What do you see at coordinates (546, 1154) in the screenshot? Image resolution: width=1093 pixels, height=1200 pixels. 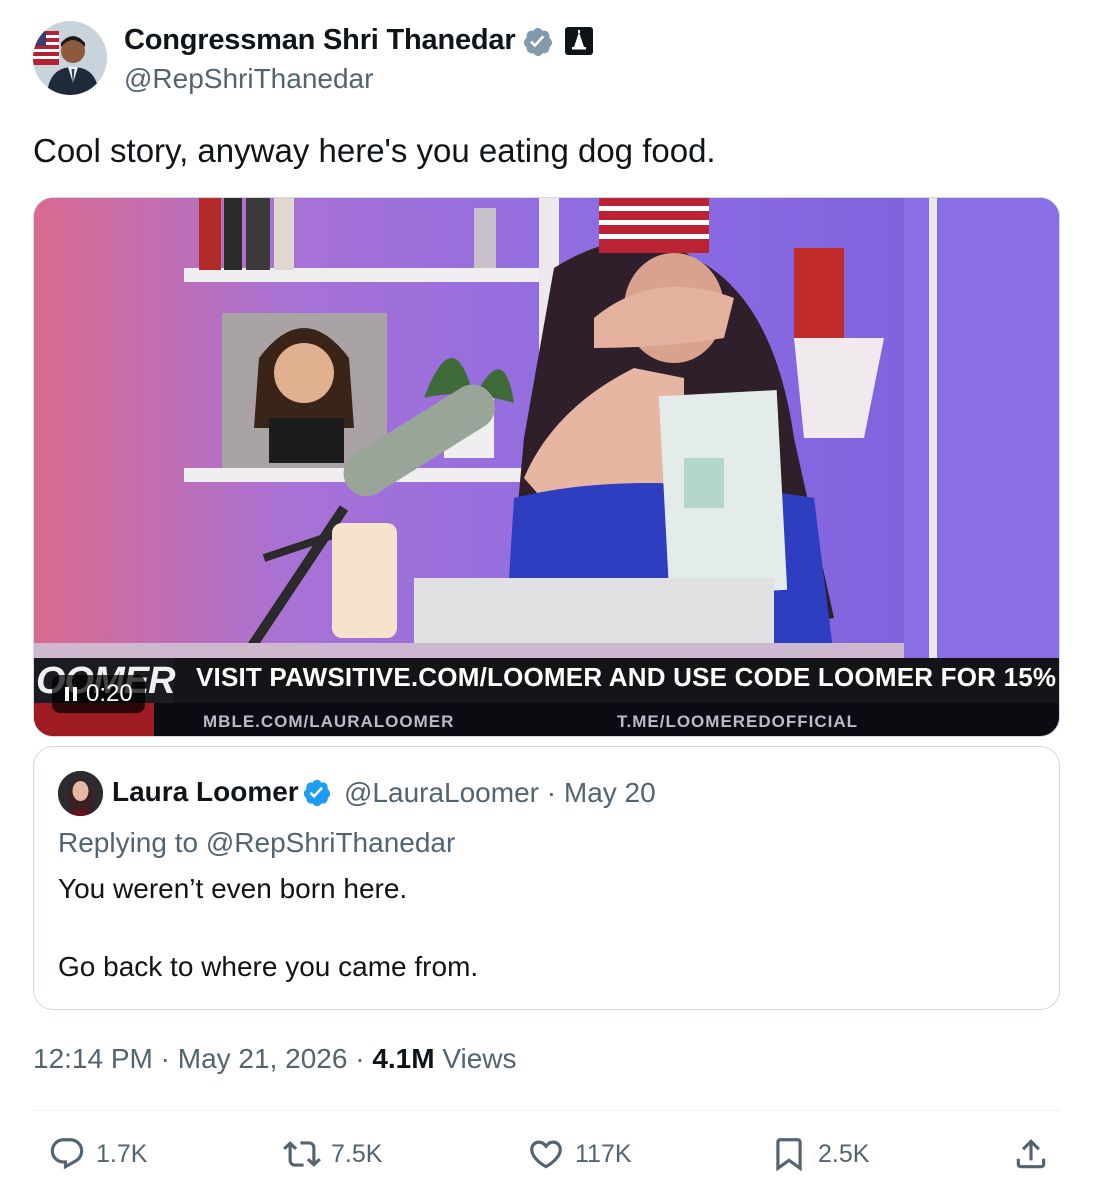 I see `heart-icon` at bounding box center [546, 1154].